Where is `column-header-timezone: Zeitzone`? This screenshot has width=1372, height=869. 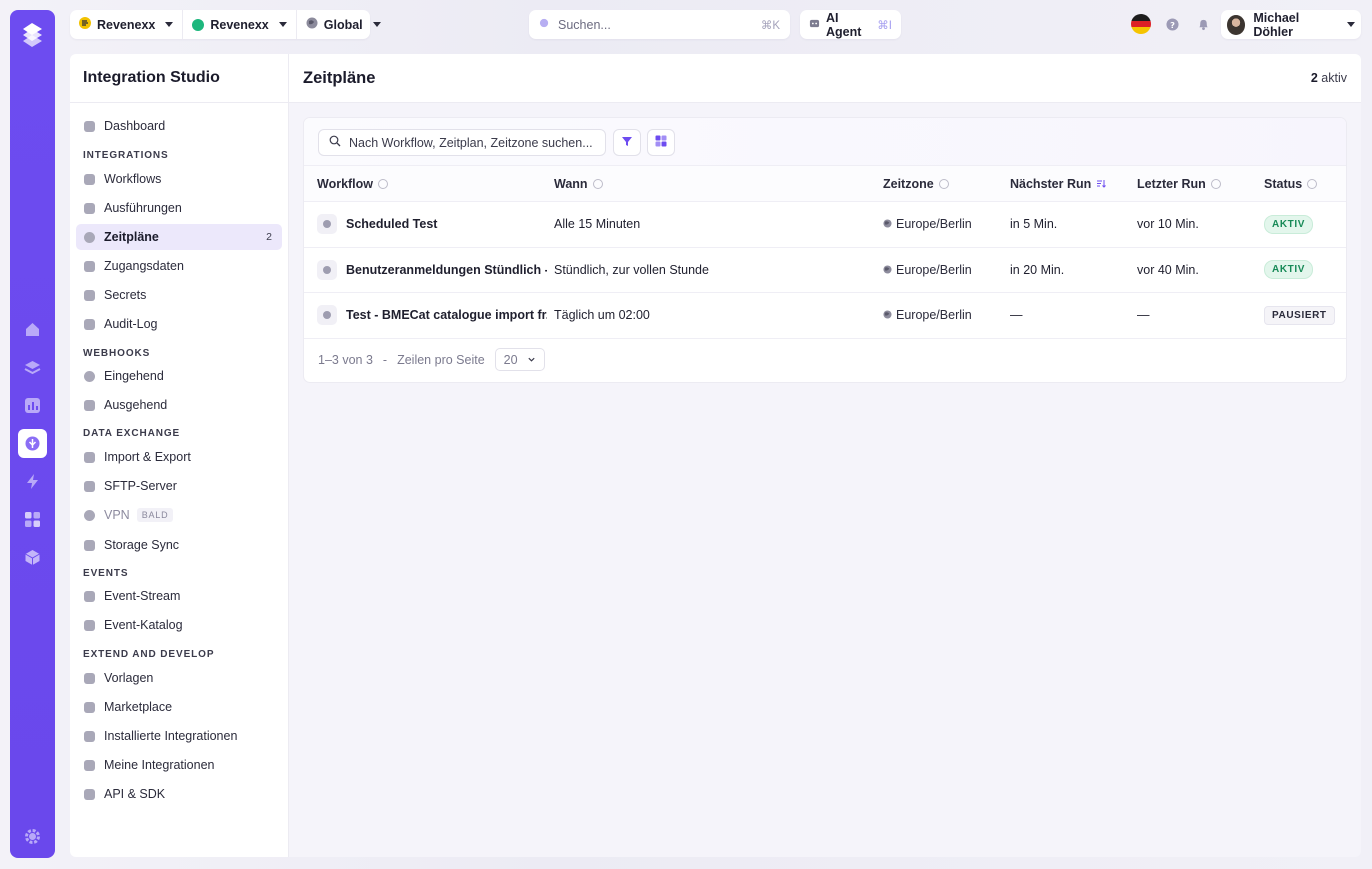
column-header-timezone: Zeitzone is located at coordinates (916, 184).